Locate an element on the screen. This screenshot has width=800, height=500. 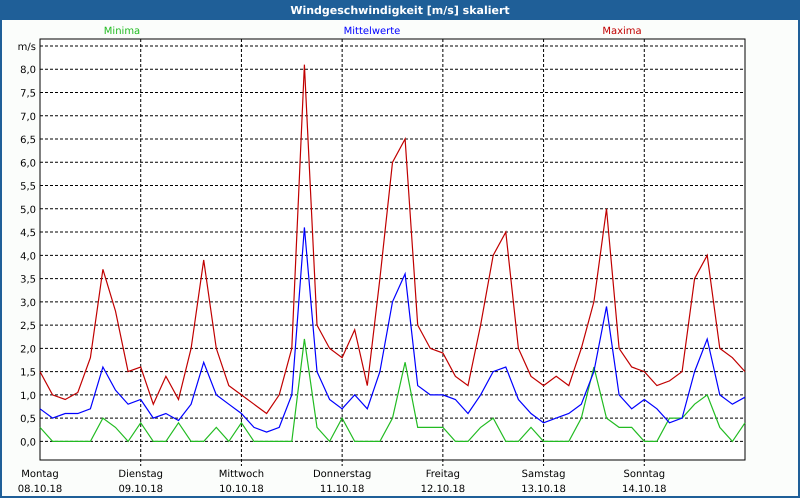
date-label: 08.10.18 is located at coordinates (40, 489).